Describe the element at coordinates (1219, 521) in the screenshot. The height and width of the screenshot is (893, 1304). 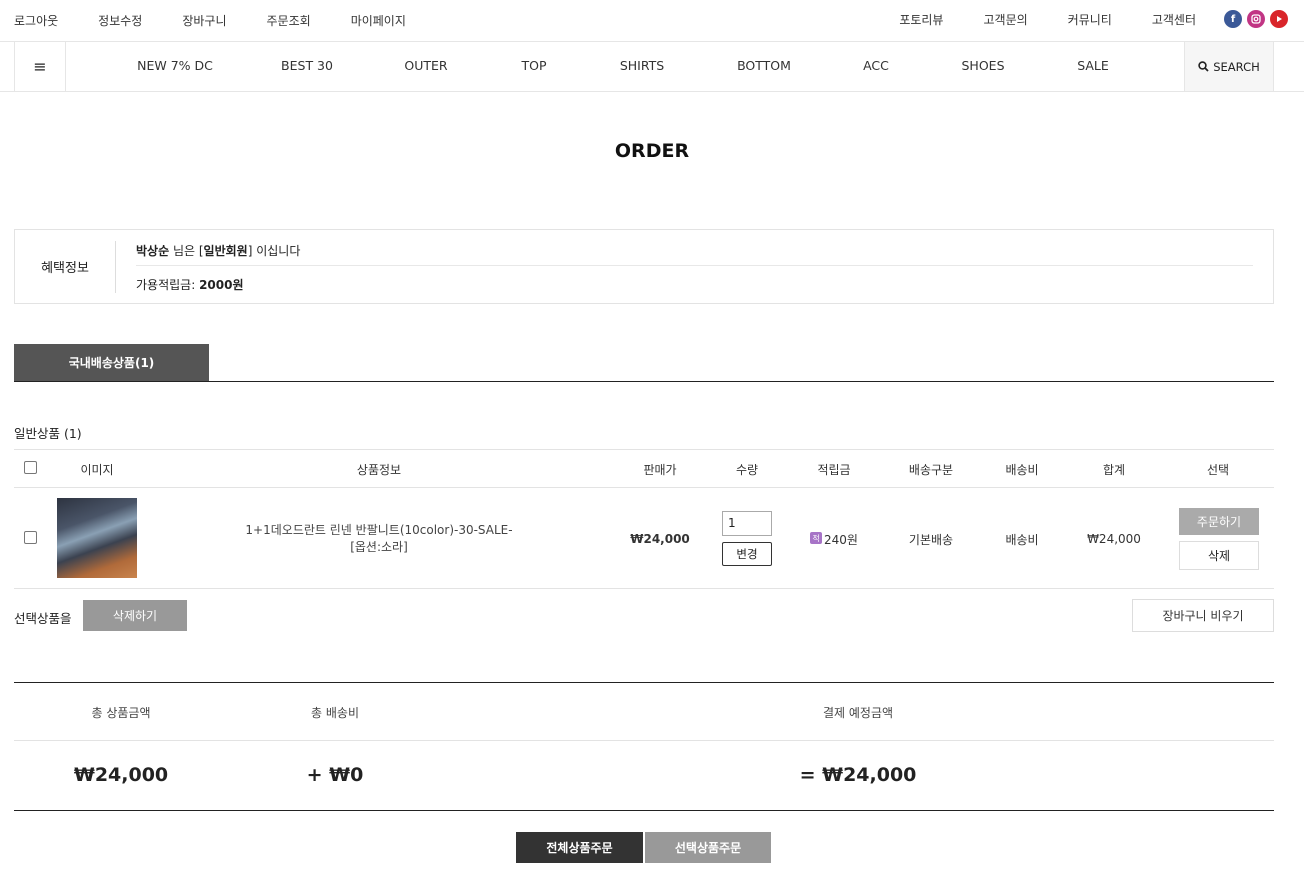
I see `order-item-button: 주문하기` at that location.